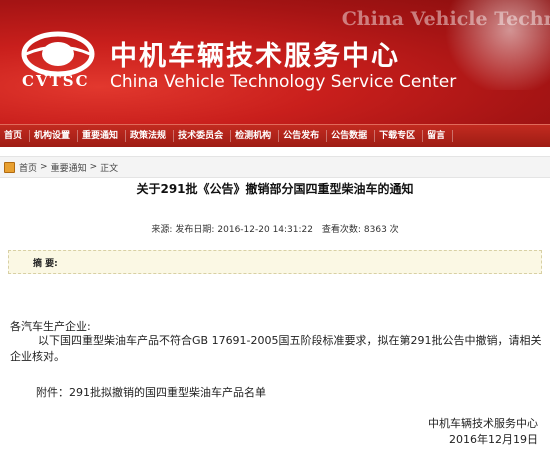 The image size is (550, 450). What do you see at coordinates (438, 136) in the screenshot?
I see `nav-item-messages: 留言` at bounding box center [438, 136].